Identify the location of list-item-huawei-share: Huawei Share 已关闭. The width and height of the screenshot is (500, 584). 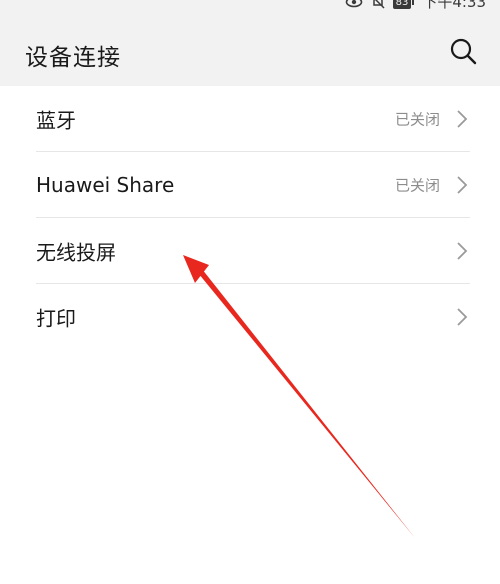
(250, 185).